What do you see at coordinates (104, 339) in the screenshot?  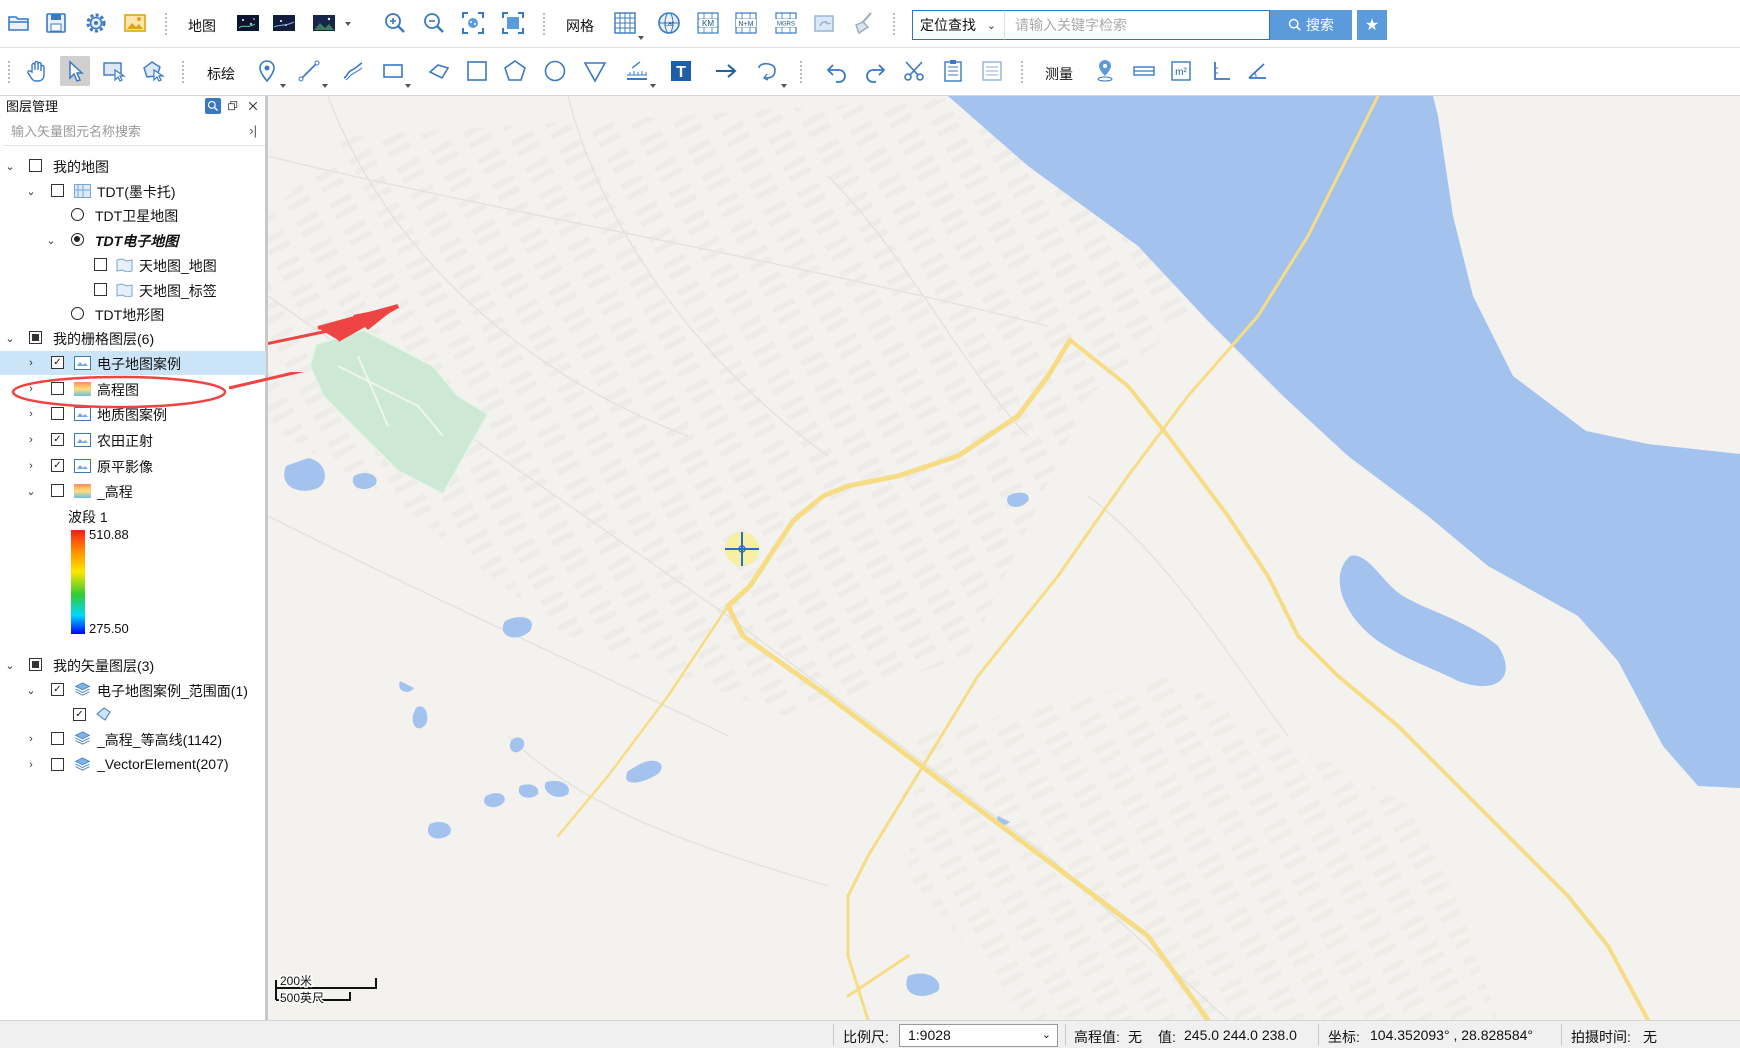 I see `tree-item-label: 我的栅格图层(6)` at bounding box center [104, 339].